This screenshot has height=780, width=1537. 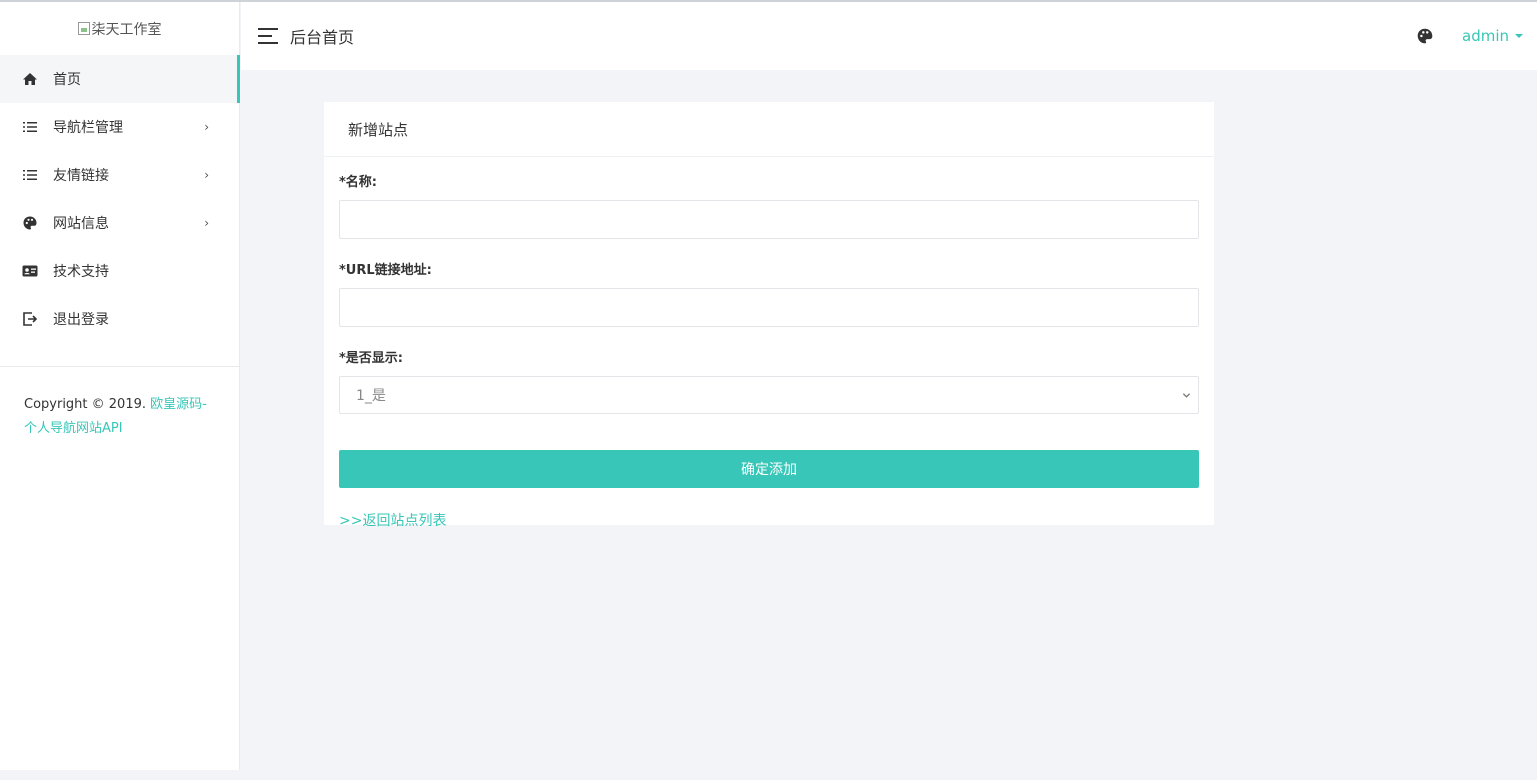 I want to click on logo: 柒天工作室, so click(x=119, y=28).